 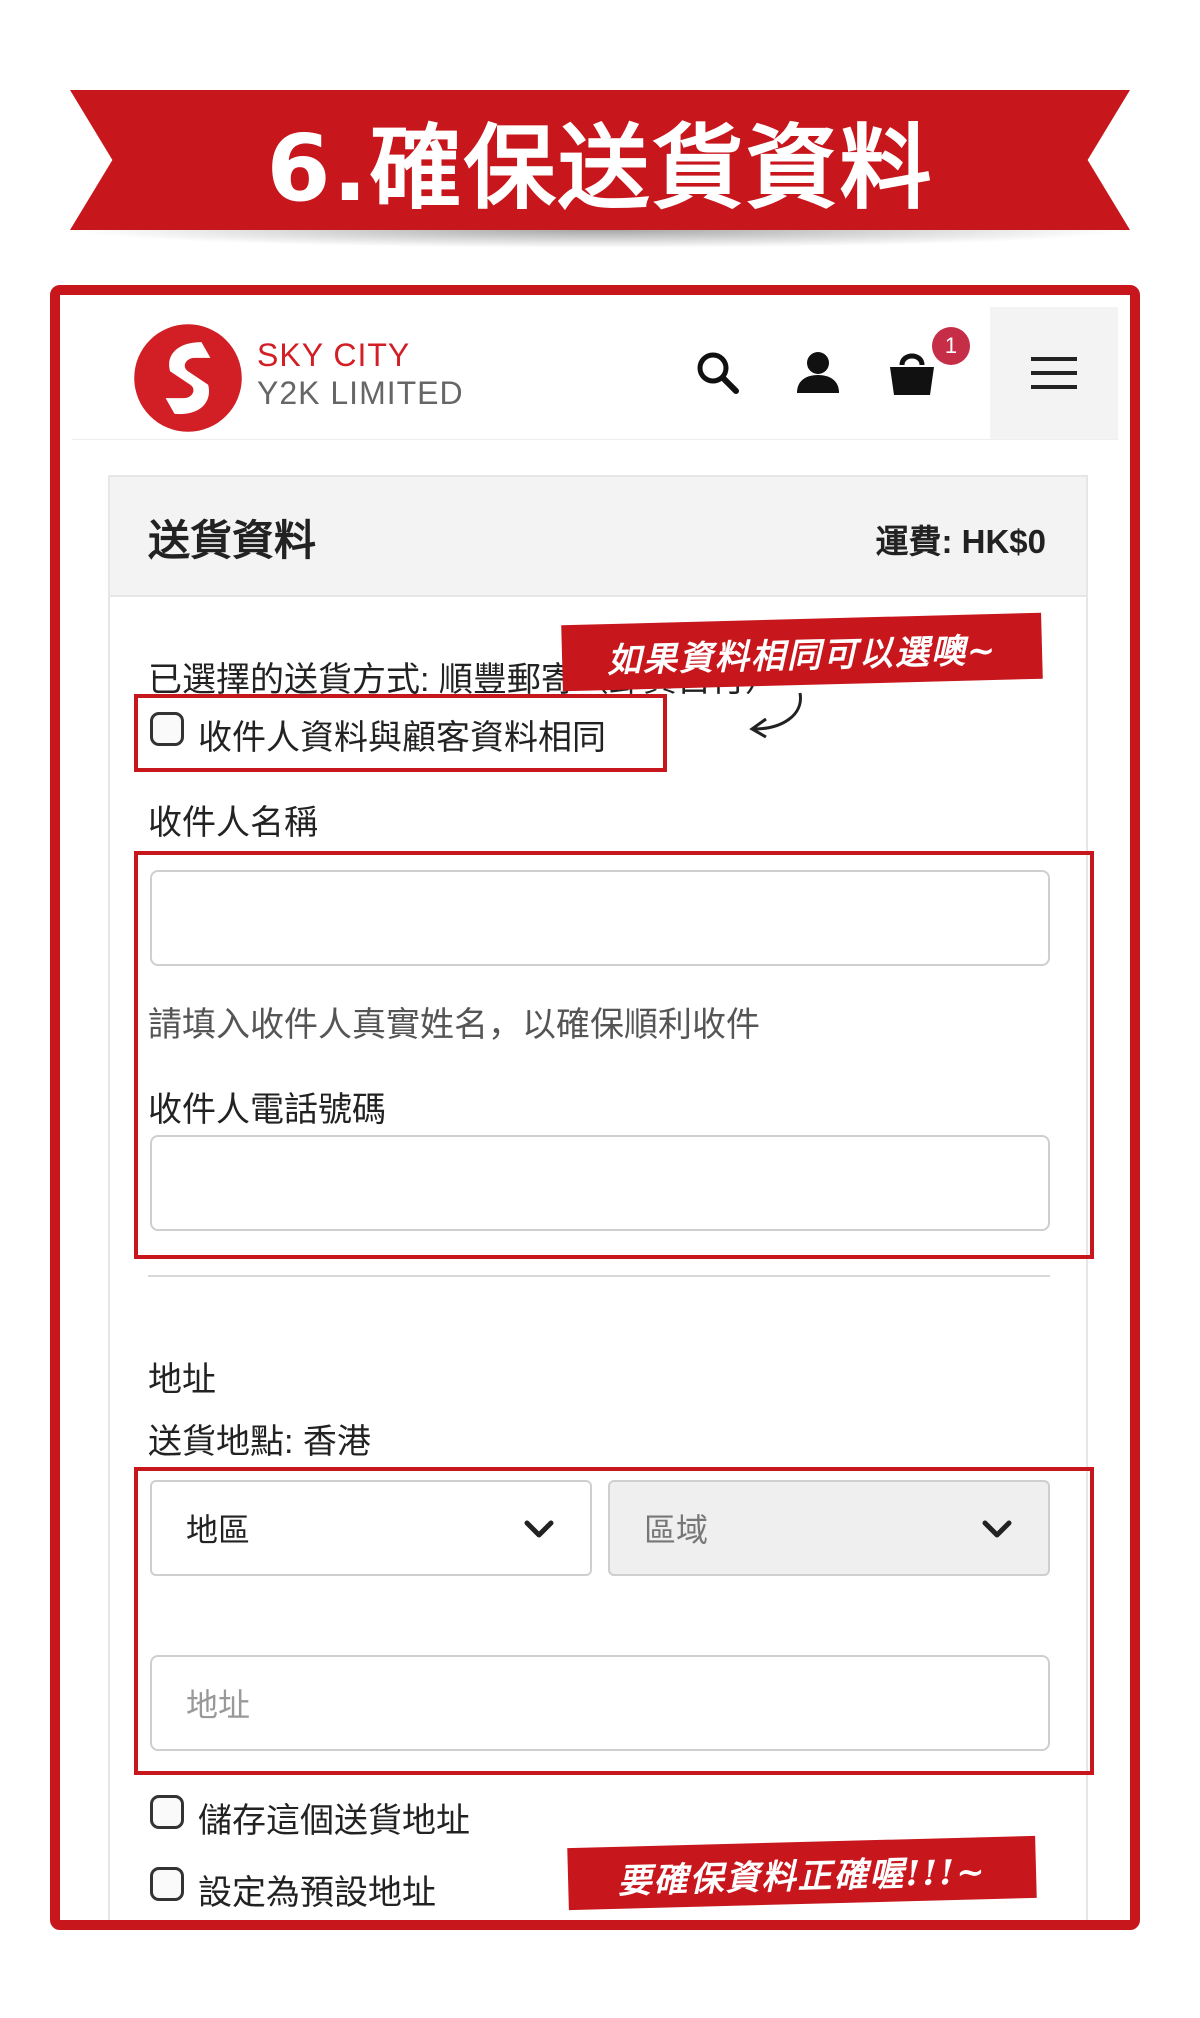 I want to click on save-address-checkbox, so click(x=167, y=1812).